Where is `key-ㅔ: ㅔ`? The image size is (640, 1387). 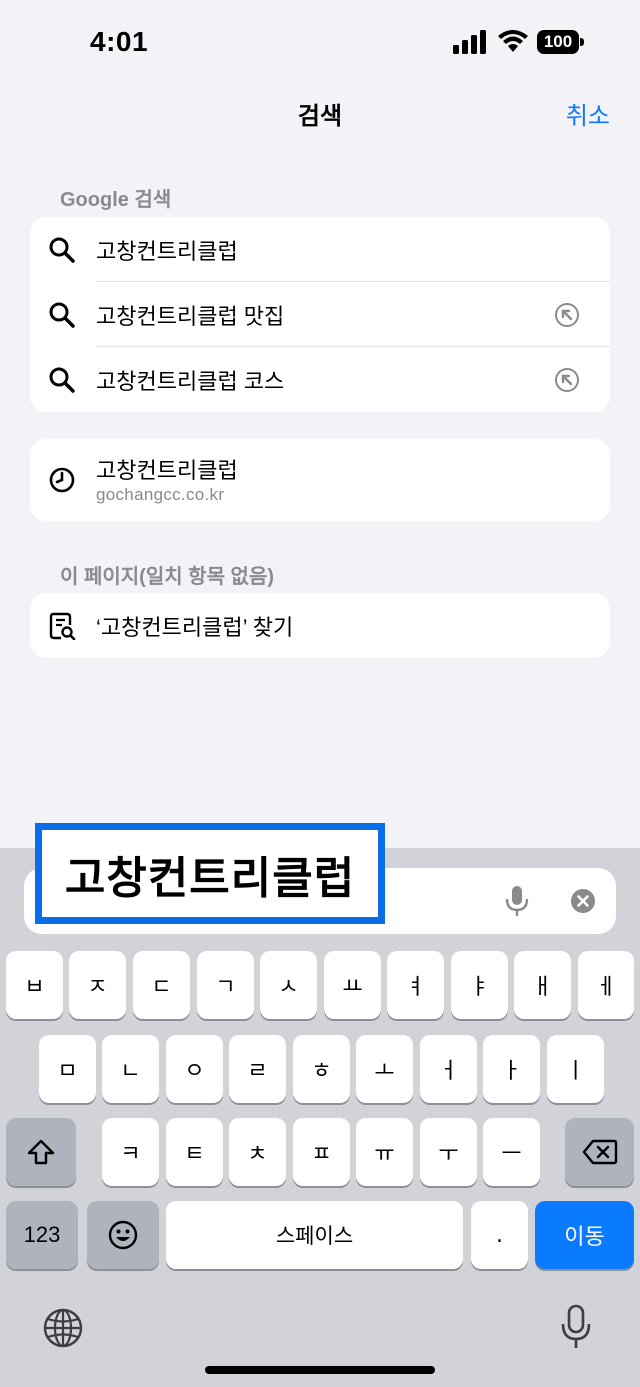 key-ㅔ: ㅔ is located at coordinates (606, 985).